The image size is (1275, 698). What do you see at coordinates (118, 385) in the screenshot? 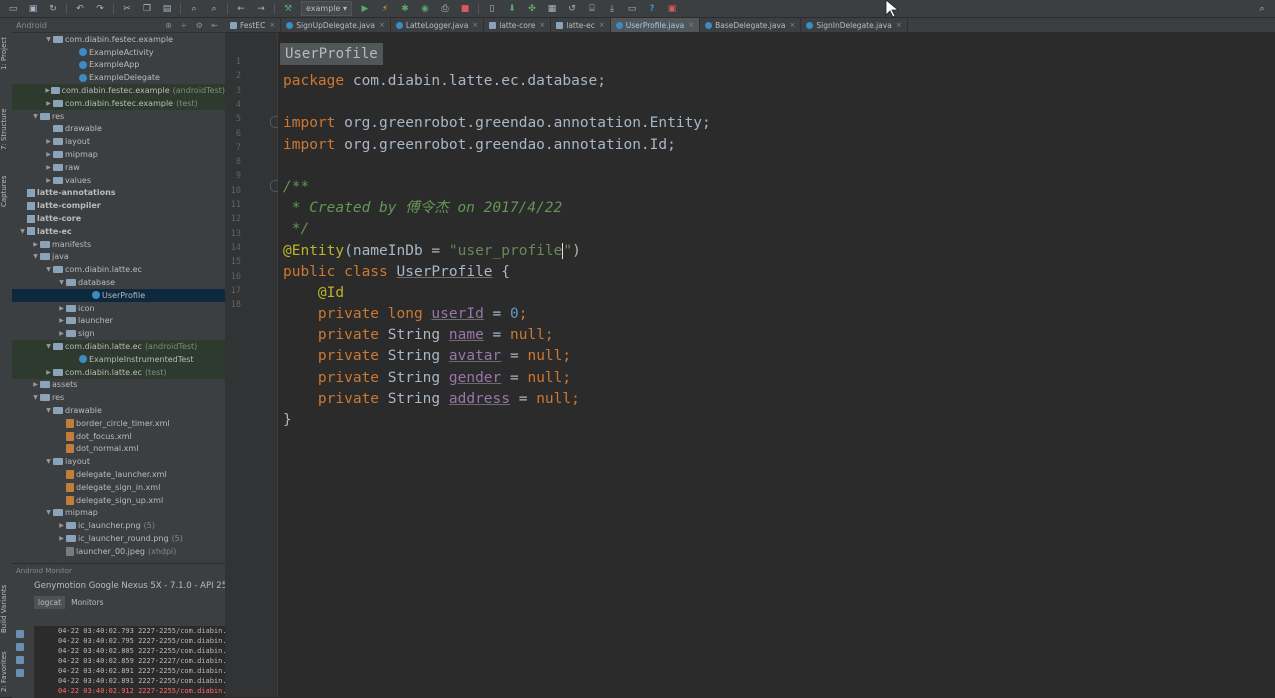
I see `tree-item: ▶ assets` at bounding box center [118, 385].